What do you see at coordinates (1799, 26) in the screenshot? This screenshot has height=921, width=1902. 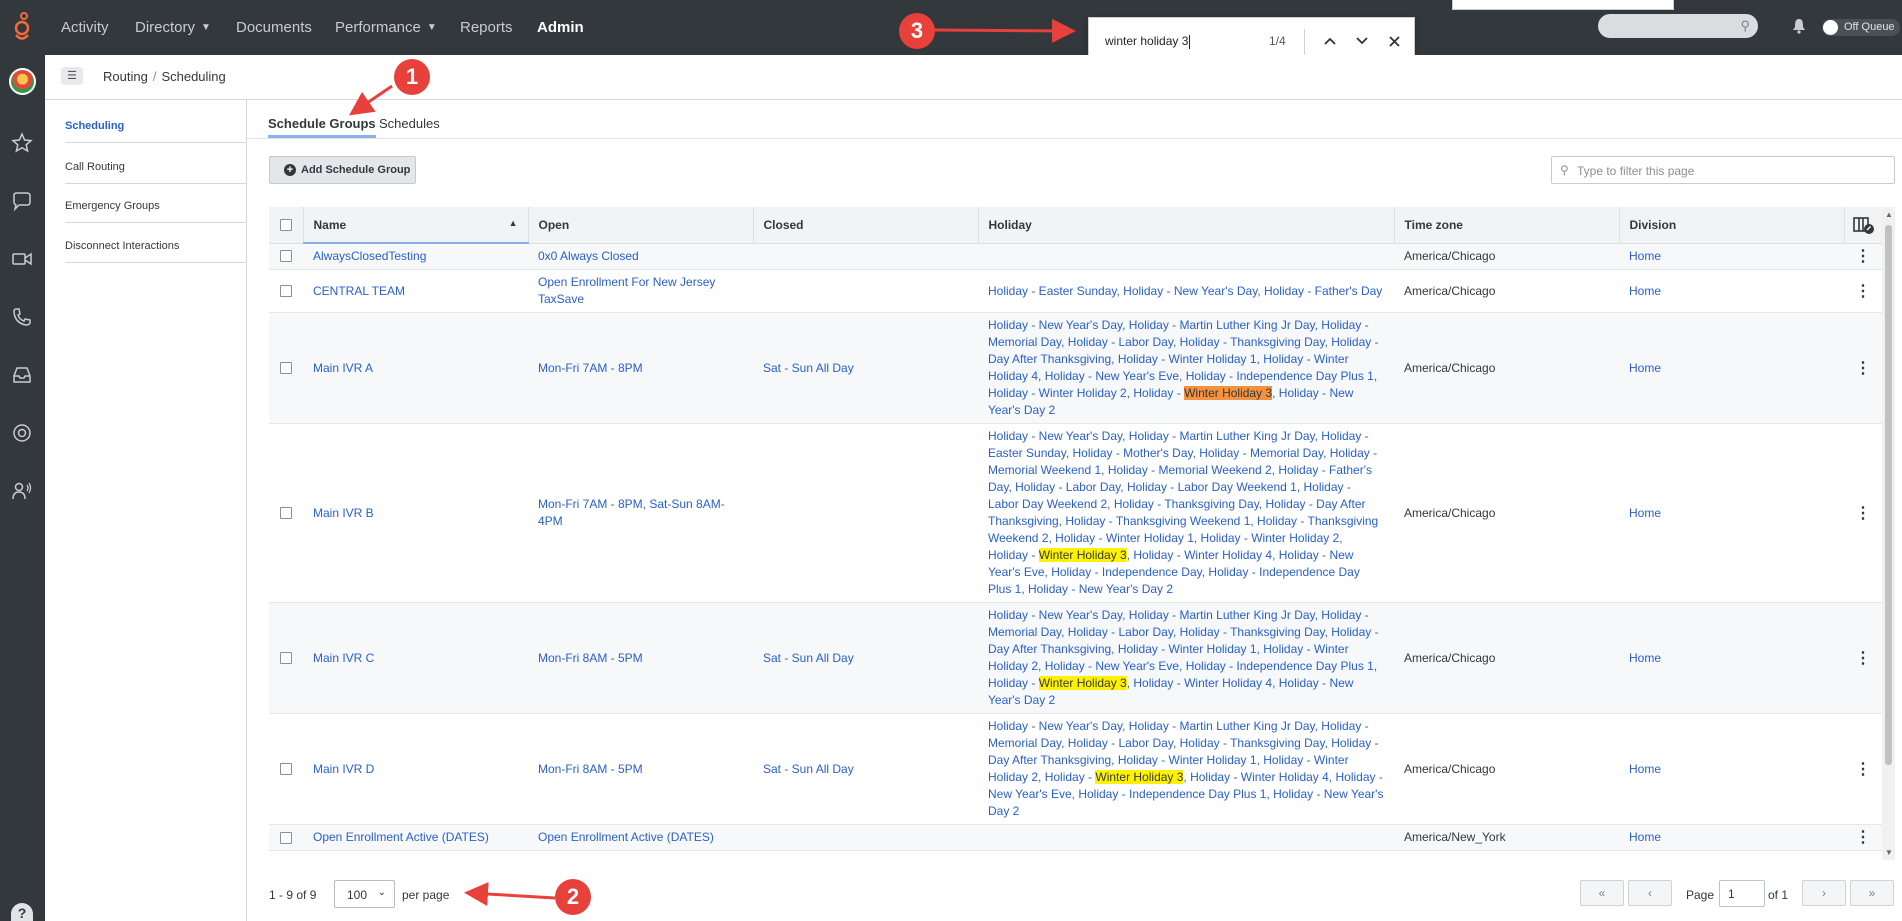 I see `bell-icon` at bounding box center [1799, 26].